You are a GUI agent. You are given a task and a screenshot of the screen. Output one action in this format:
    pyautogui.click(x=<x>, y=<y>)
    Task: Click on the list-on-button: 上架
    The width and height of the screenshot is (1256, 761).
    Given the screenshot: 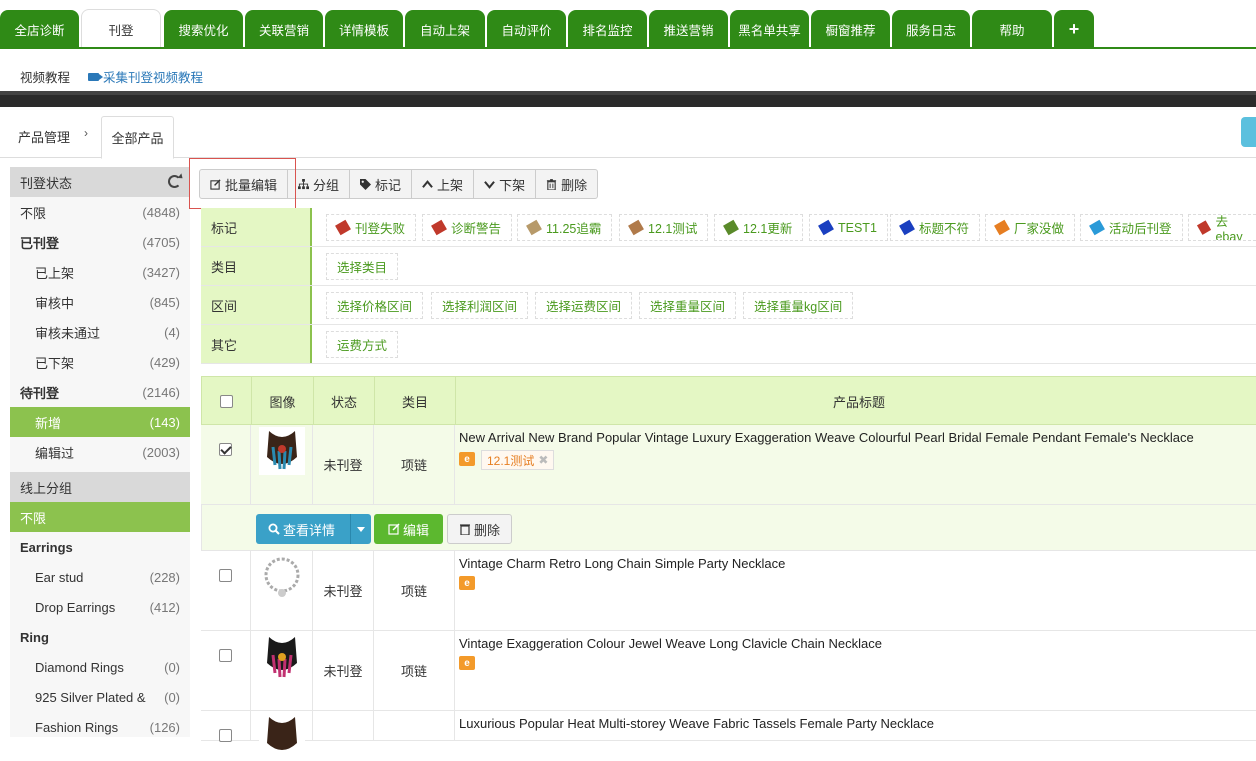 What is the action you would take?
    pyautogui.click(x=443, y=184)
    